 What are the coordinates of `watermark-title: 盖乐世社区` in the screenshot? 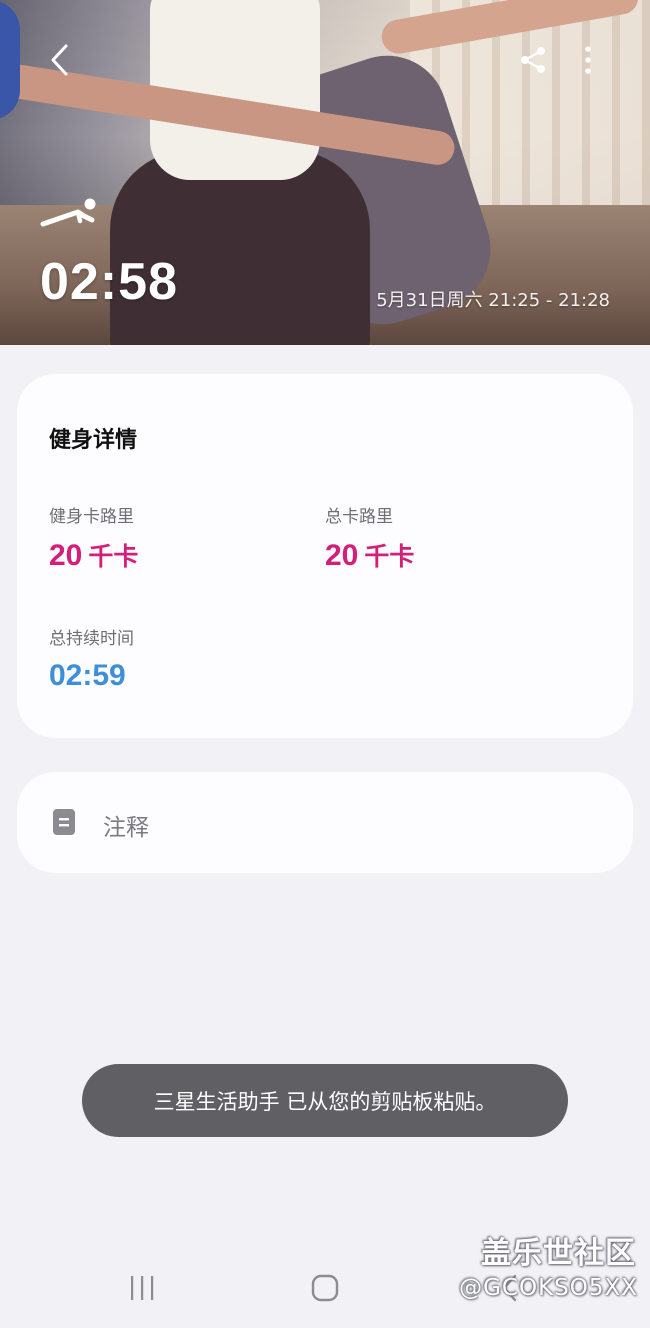 It's located at (558, 1253).